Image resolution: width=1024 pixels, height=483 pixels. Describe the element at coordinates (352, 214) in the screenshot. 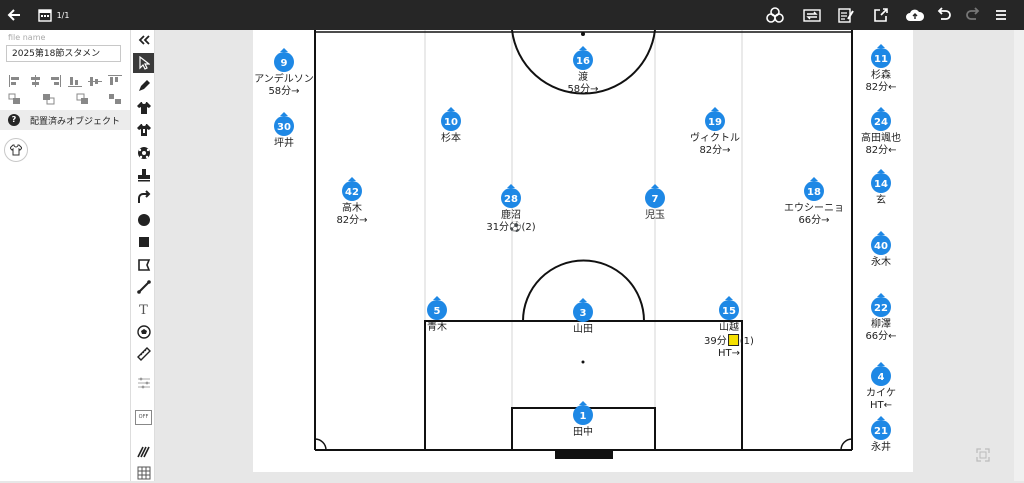

I see `player-name: 高木 82分→` at that location.